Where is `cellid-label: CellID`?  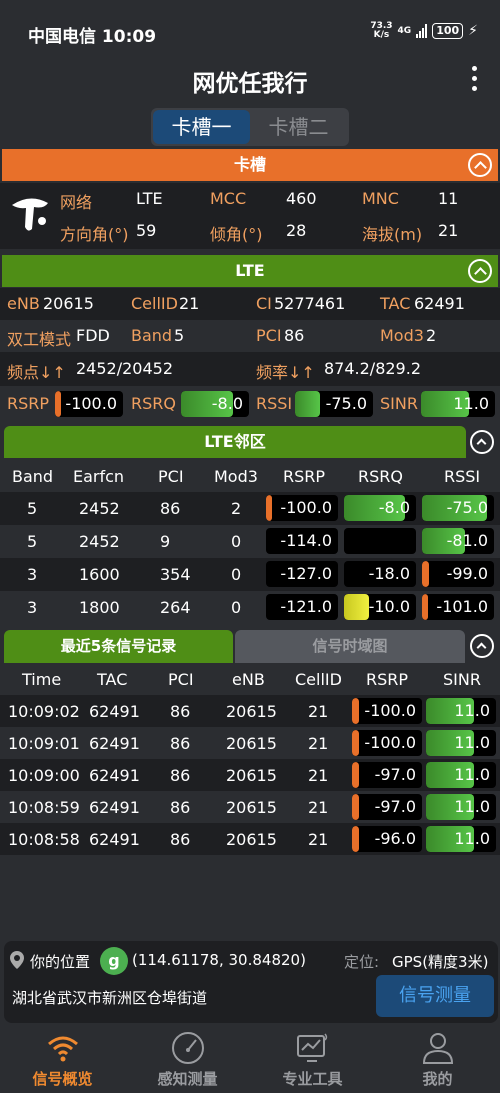 cellid-label: CellID is located at coordinates (154, 303).